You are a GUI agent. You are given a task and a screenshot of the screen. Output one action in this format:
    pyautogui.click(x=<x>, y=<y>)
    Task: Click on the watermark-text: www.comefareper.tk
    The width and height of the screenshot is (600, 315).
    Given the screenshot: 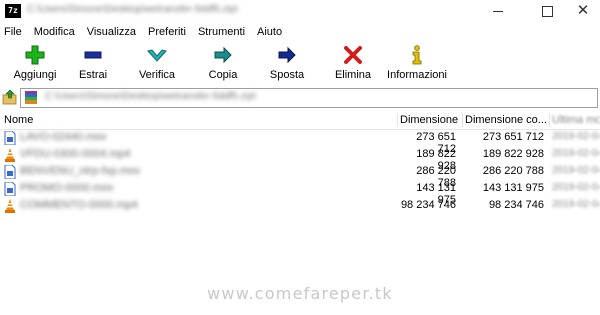 What is the action you would take?
    pyautogui.click(x=300, y=293)
    